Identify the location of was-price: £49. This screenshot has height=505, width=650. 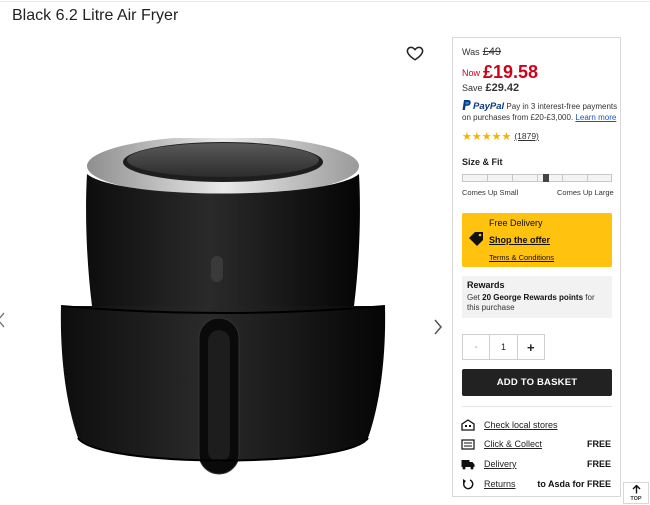
(492, 52).